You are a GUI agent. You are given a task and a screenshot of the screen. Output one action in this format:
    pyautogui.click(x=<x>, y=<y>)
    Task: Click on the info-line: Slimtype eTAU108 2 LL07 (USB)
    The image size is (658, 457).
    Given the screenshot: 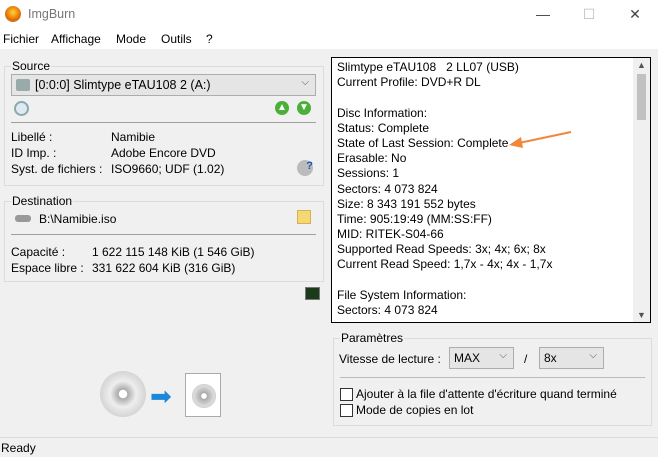 What is the action you would take?
    pyautogui.click(x=428, y=67)
    